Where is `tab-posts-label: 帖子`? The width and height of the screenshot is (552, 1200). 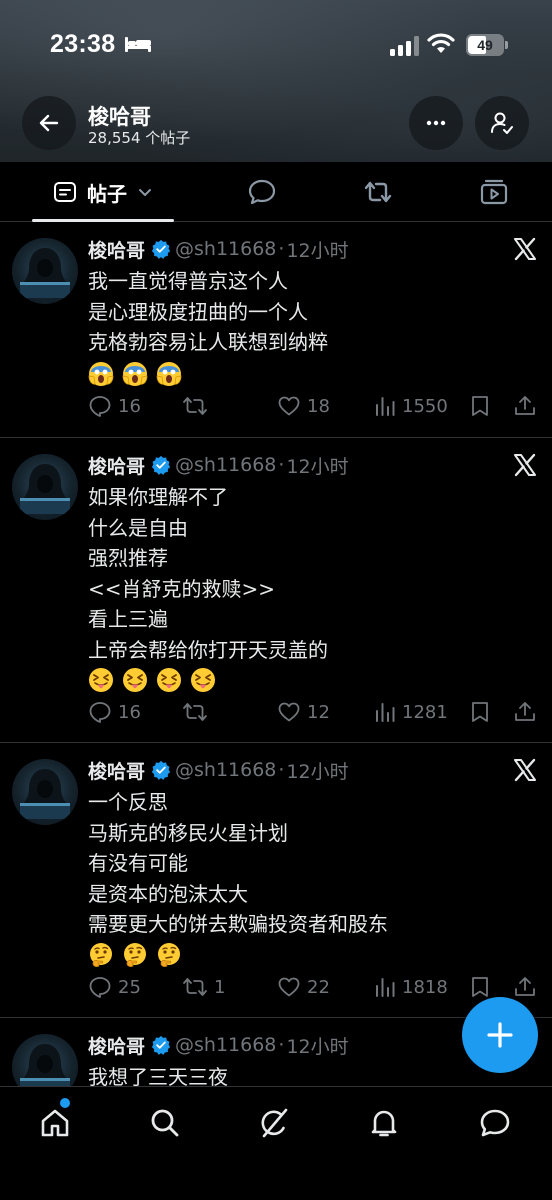
tab-posts-label: 帖子 is located at coordinates (107, 193).